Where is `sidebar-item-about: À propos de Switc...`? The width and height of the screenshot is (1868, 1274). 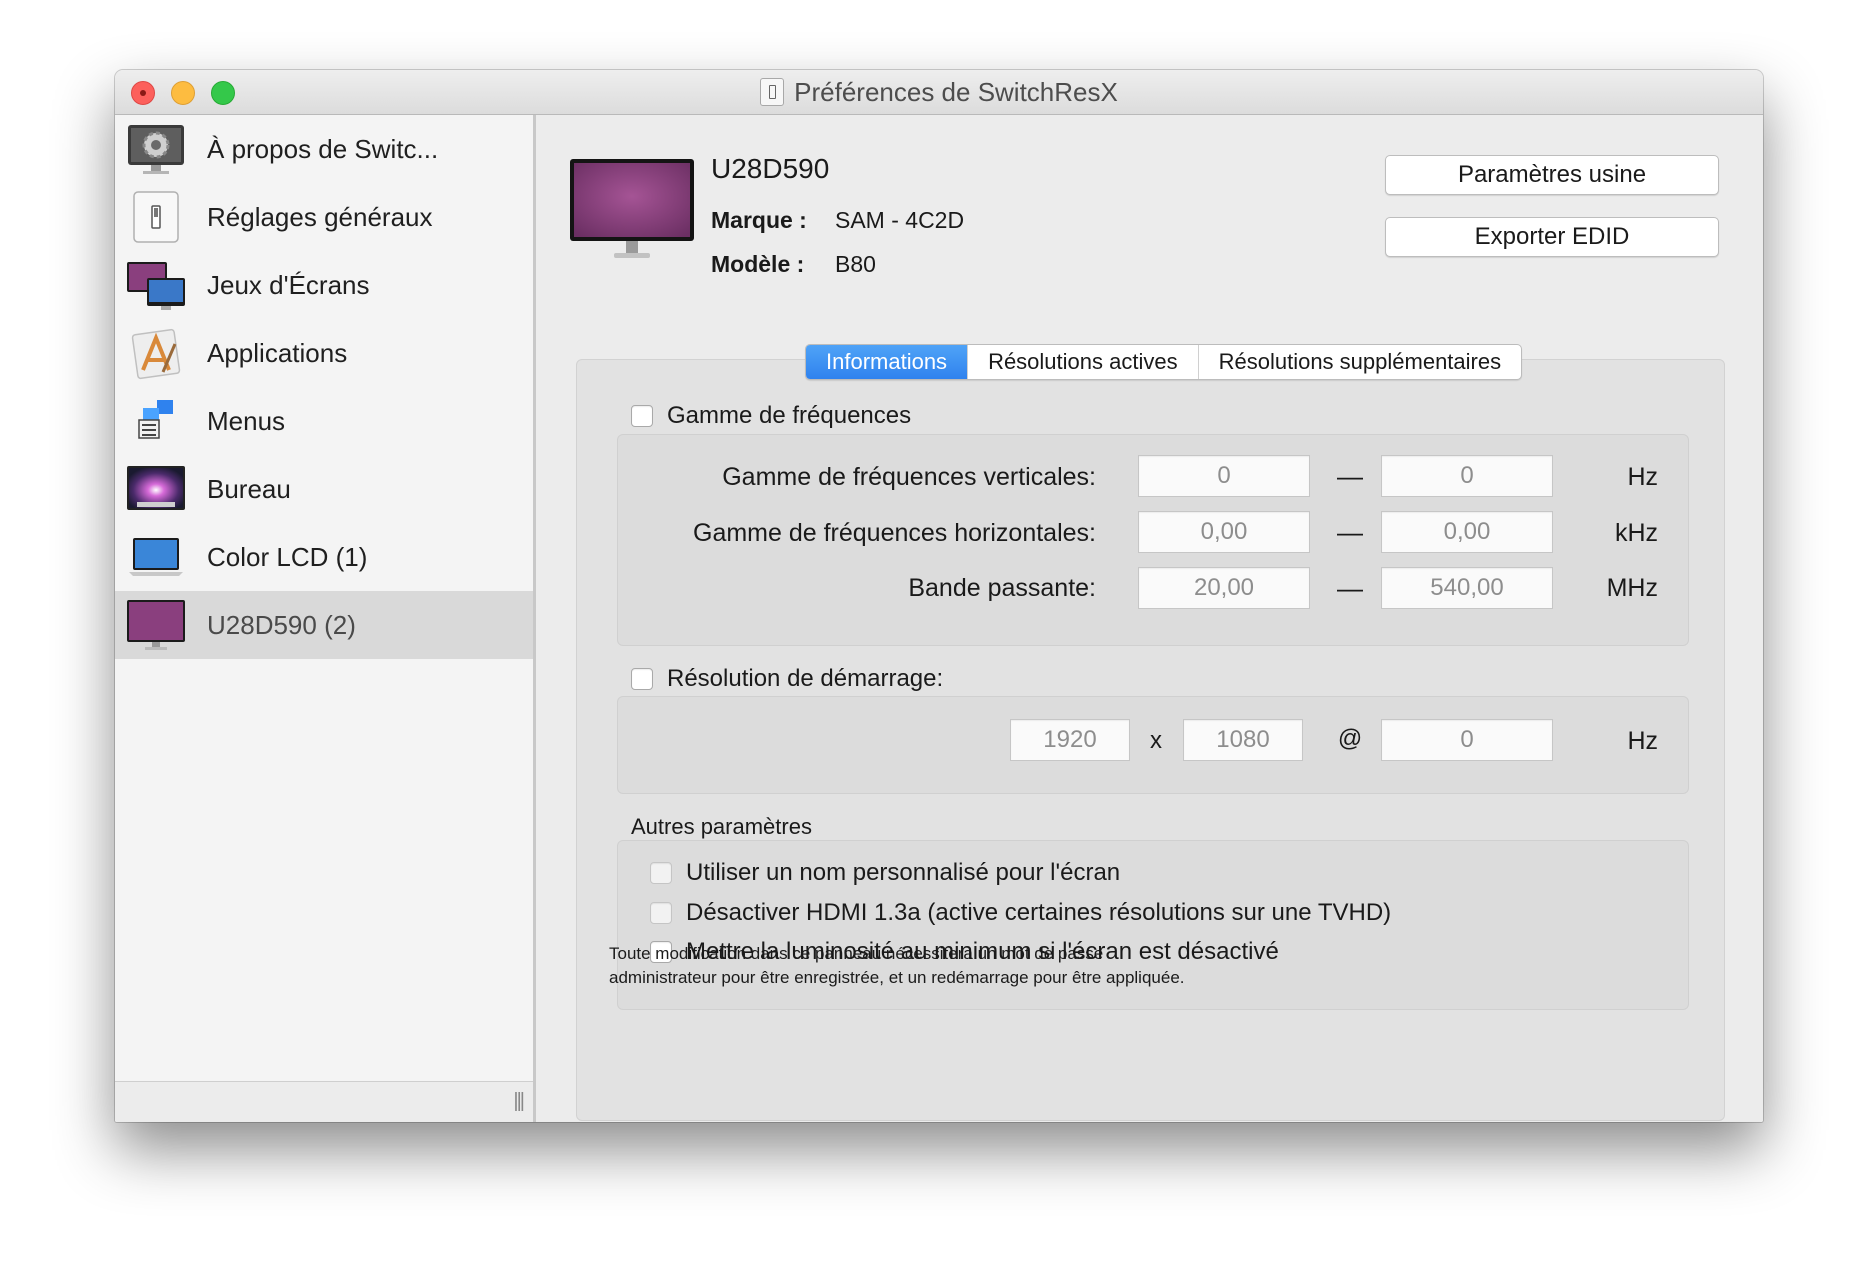 sidebar-item-about: À propos de Switc... is located at coordinates (324, 149).